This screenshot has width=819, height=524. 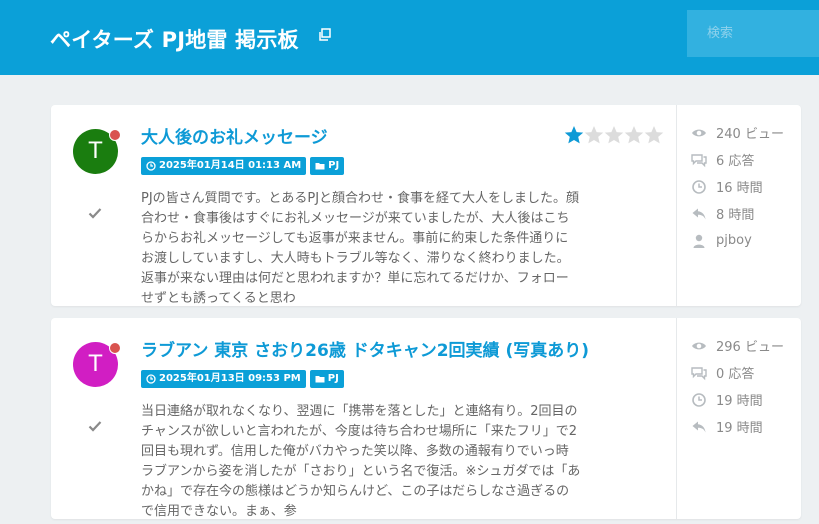 What do you see at coordinates (737, 213) in the screenshot?
I see `last-reply-time: 8 時間` at bounding box center [737, 213].